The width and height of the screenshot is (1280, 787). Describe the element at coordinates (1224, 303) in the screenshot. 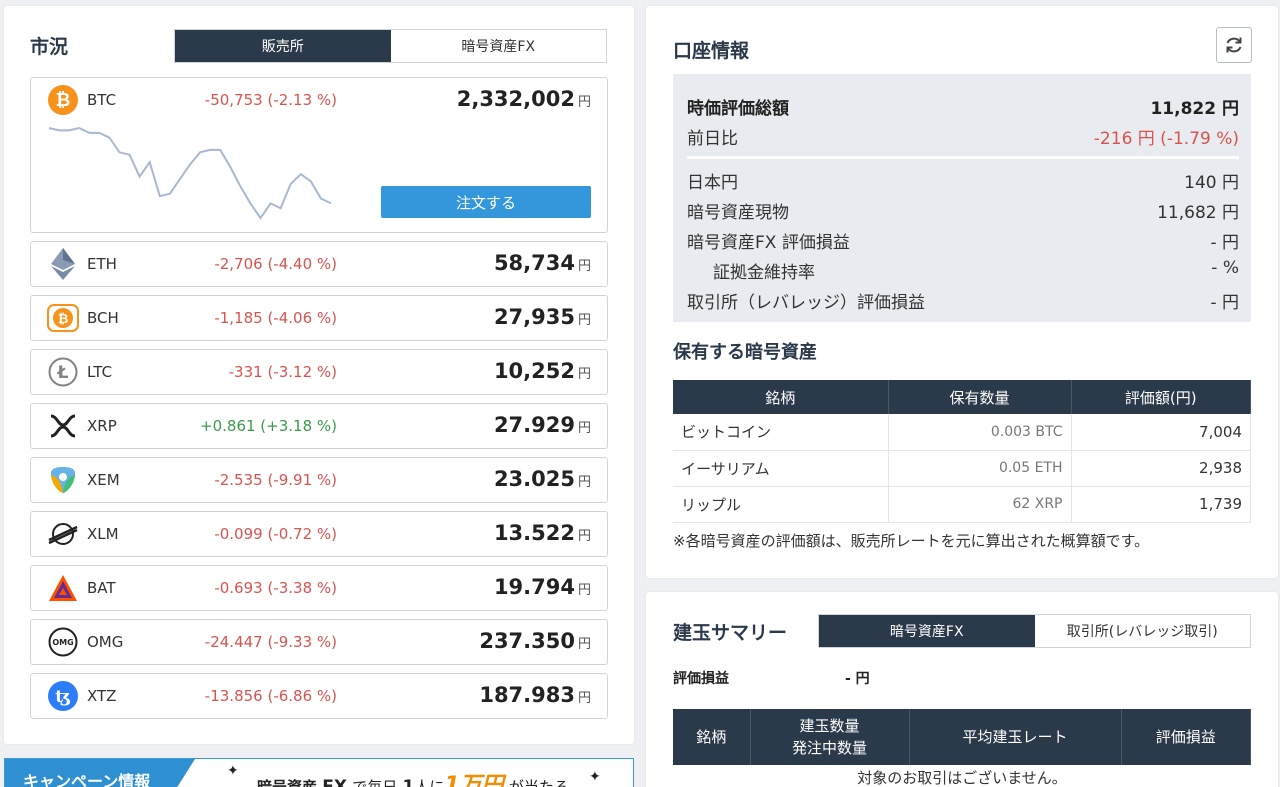

I see `leverage-pnl-value: - 円` at that location.